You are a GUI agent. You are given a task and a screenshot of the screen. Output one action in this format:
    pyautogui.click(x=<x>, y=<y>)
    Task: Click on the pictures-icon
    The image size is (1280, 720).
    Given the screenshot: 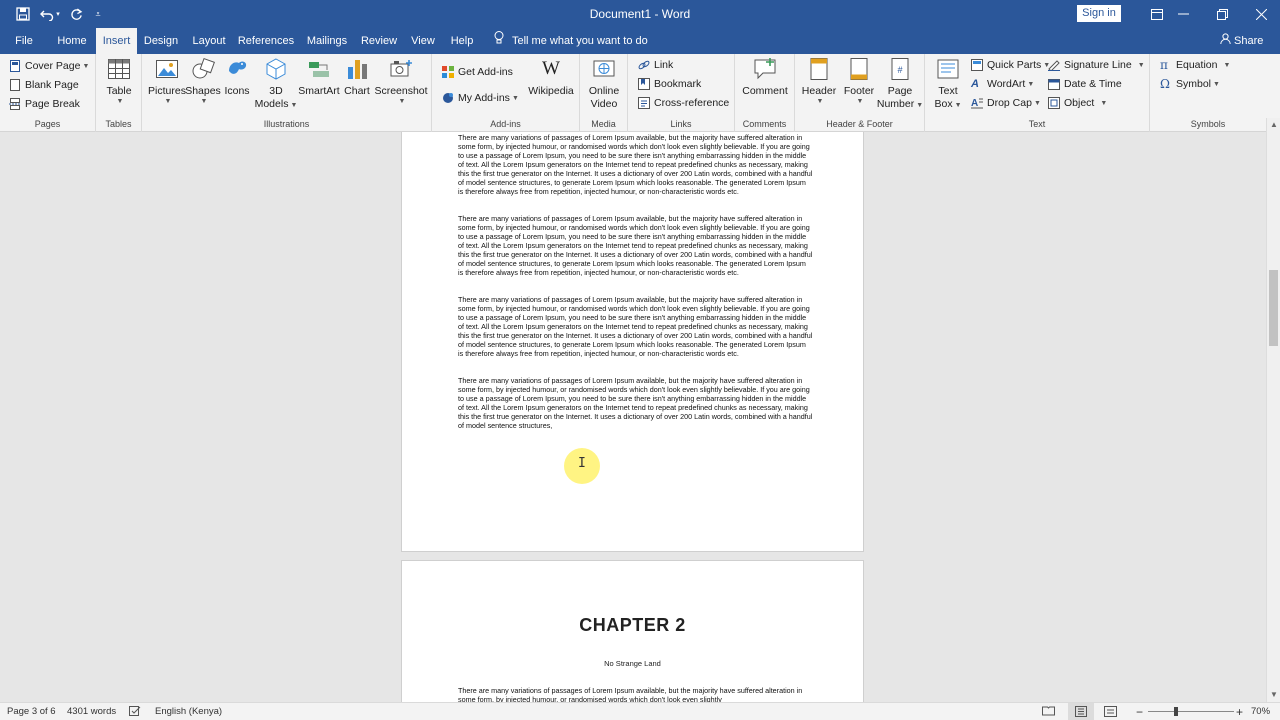 What is the action you would take?
    pyautogui.click(x=167, y=69)
    